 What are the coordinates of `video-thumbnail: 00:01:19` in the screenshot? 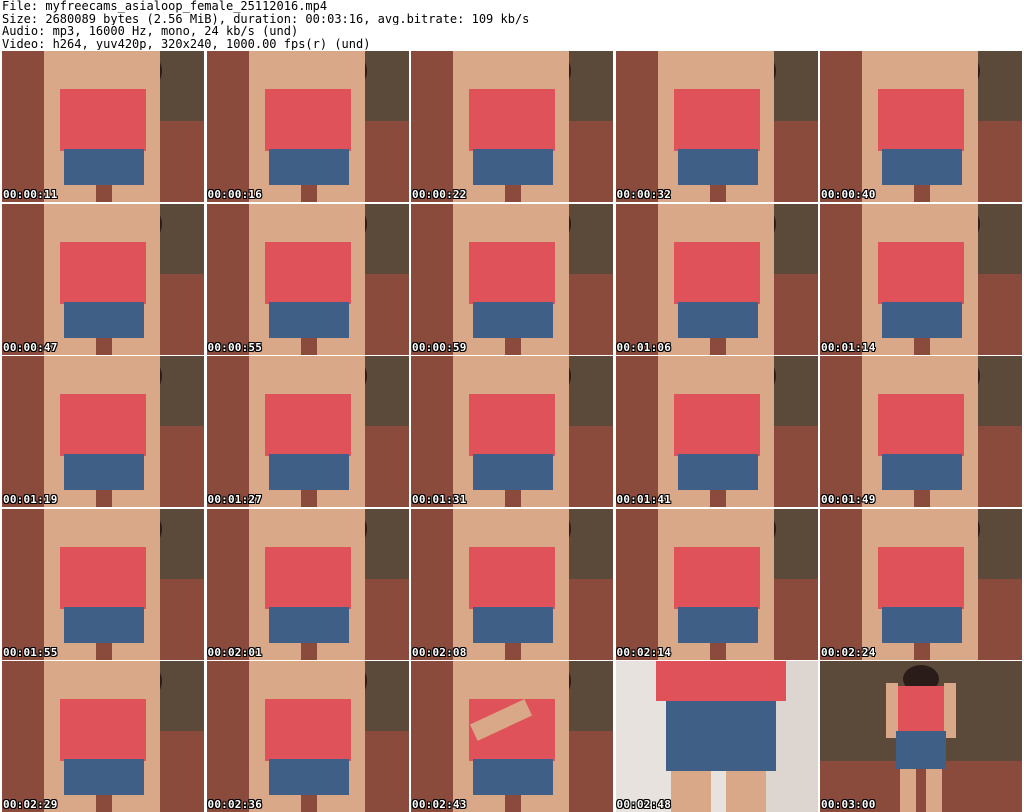 It's located at (103, 431).